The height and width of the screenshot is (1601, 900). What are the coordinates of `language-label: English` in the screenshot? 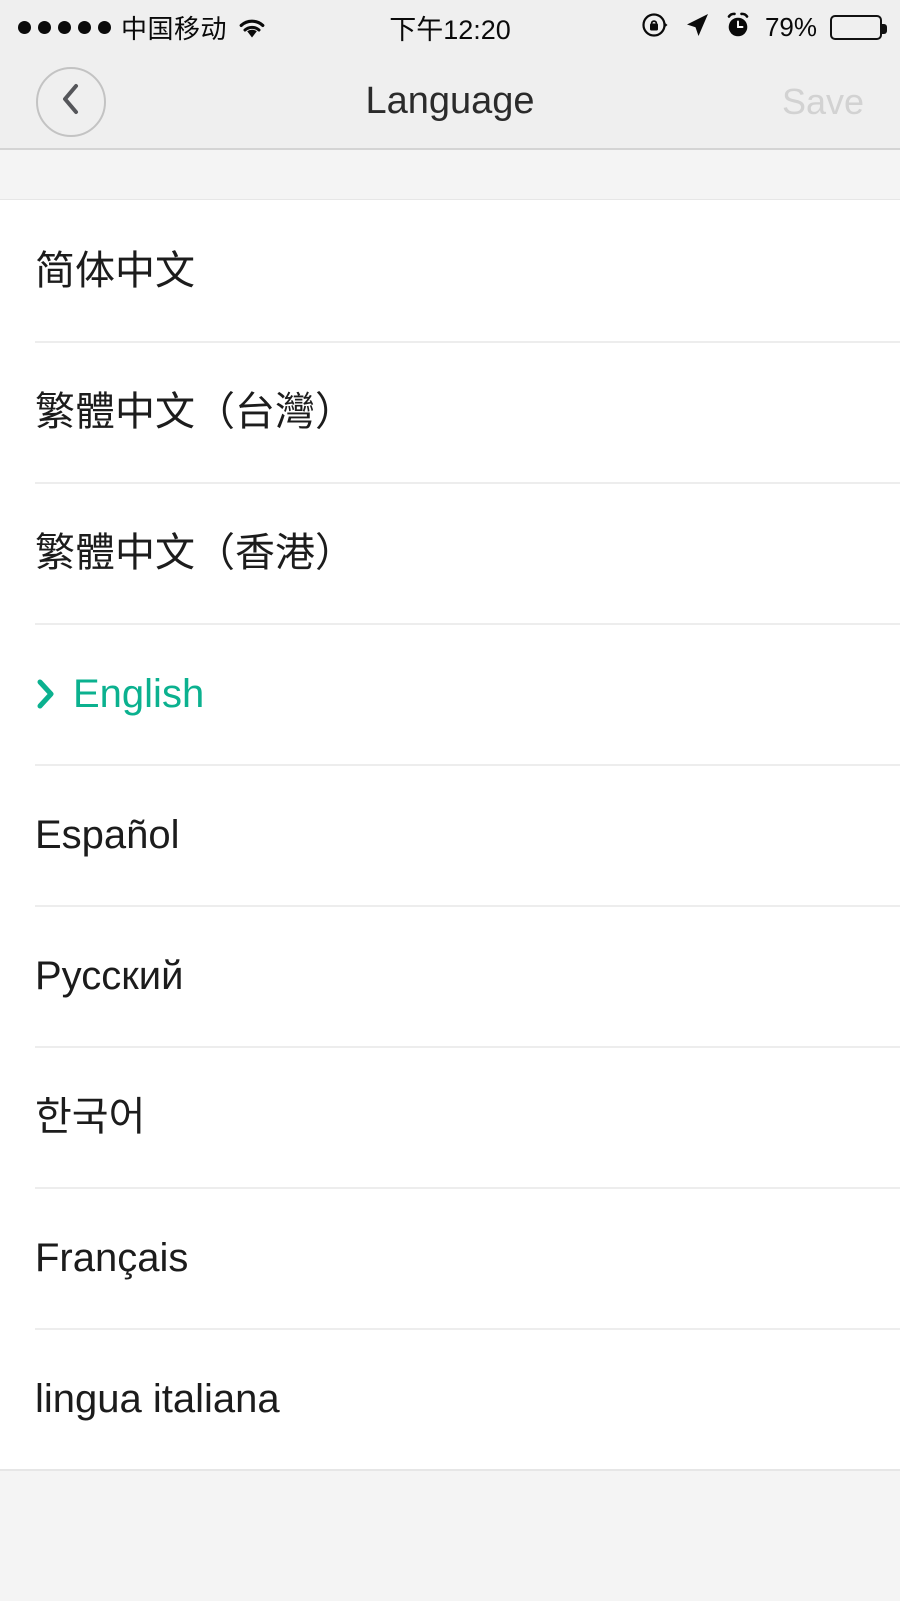 It's located at (139, 693).